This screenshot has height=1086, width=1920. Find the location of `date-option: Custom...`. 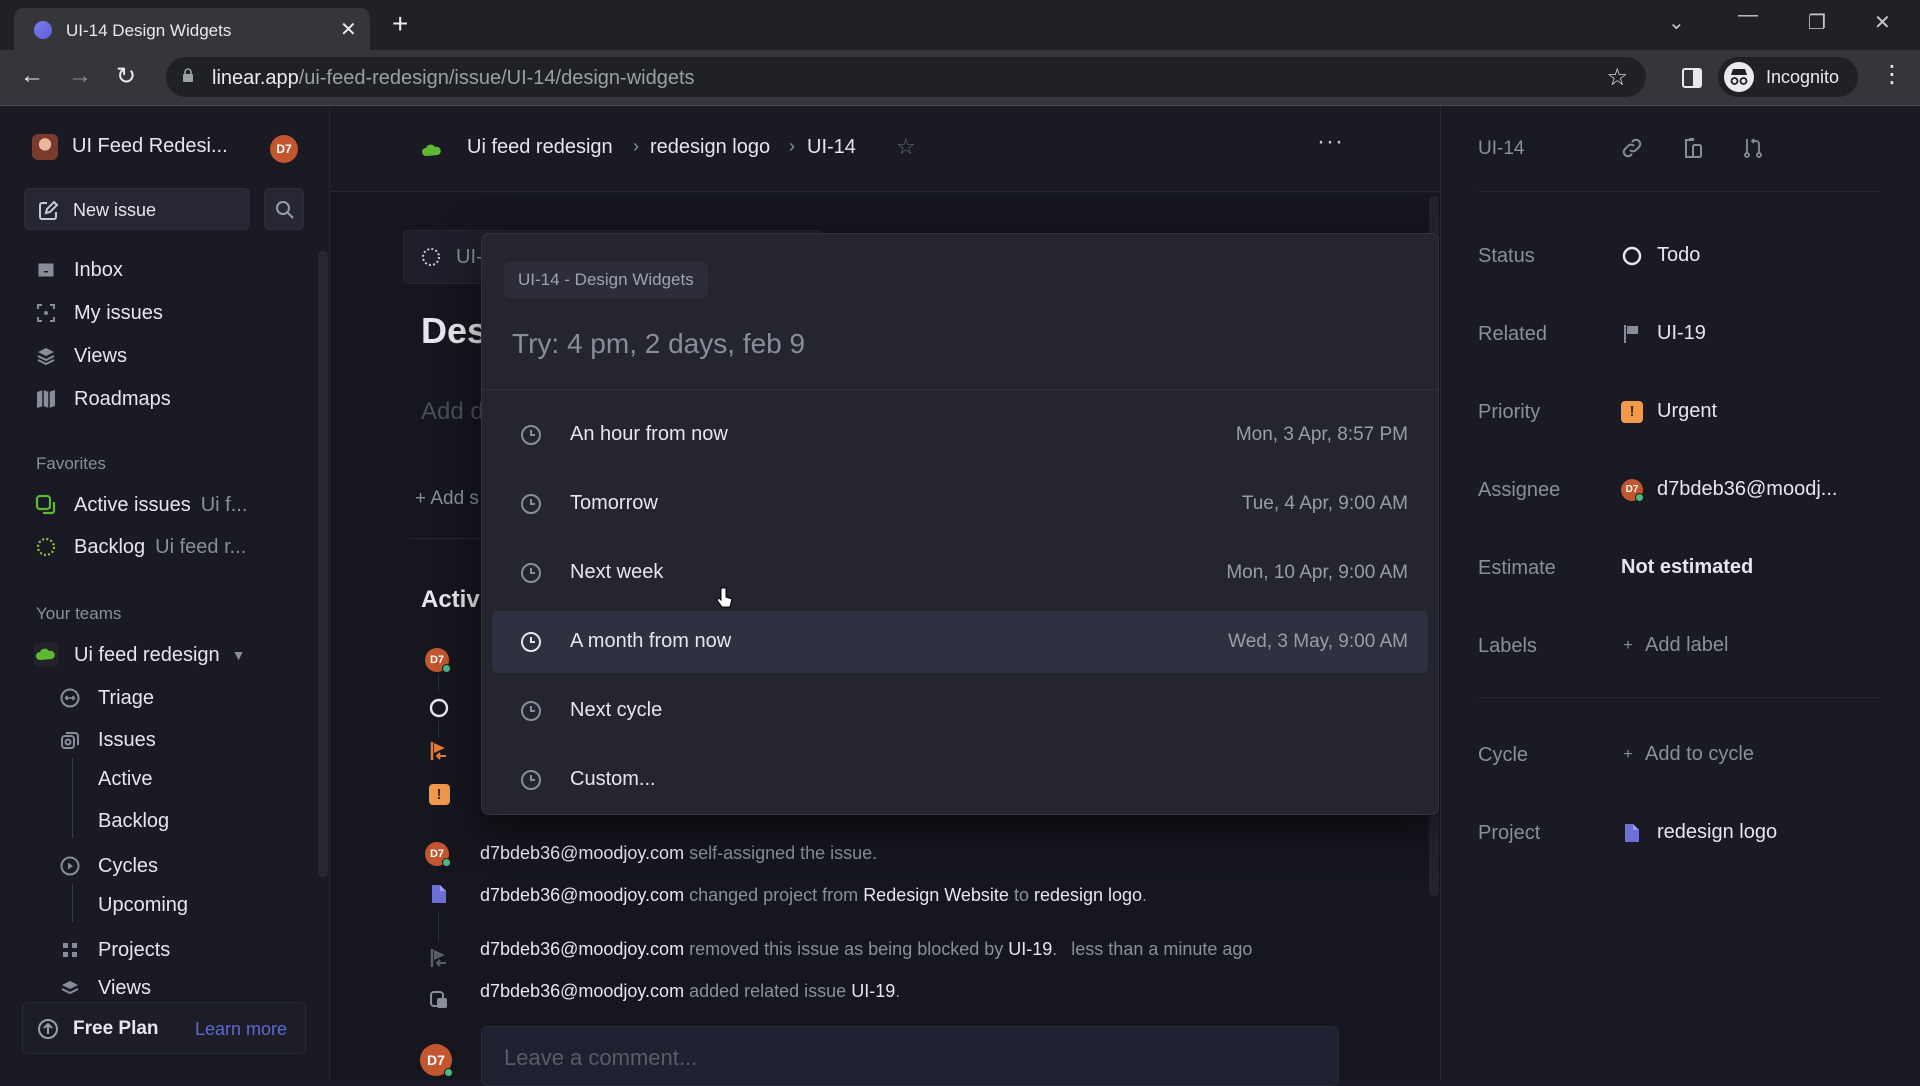

date-option: Custom... is located at coordinates (960, 780).